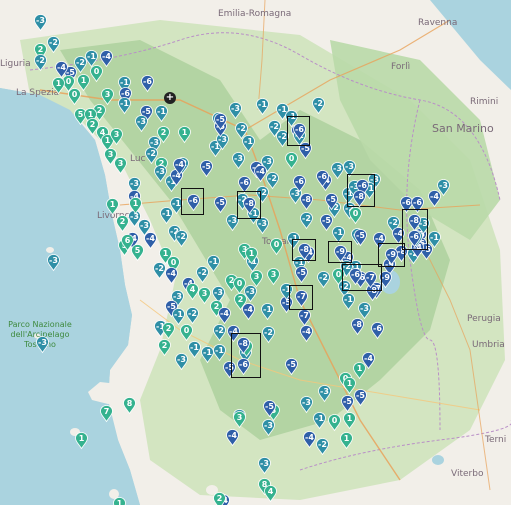 This screenshot has width=511, height=505. I want to click on station-marker: 5, so click(137, 253).